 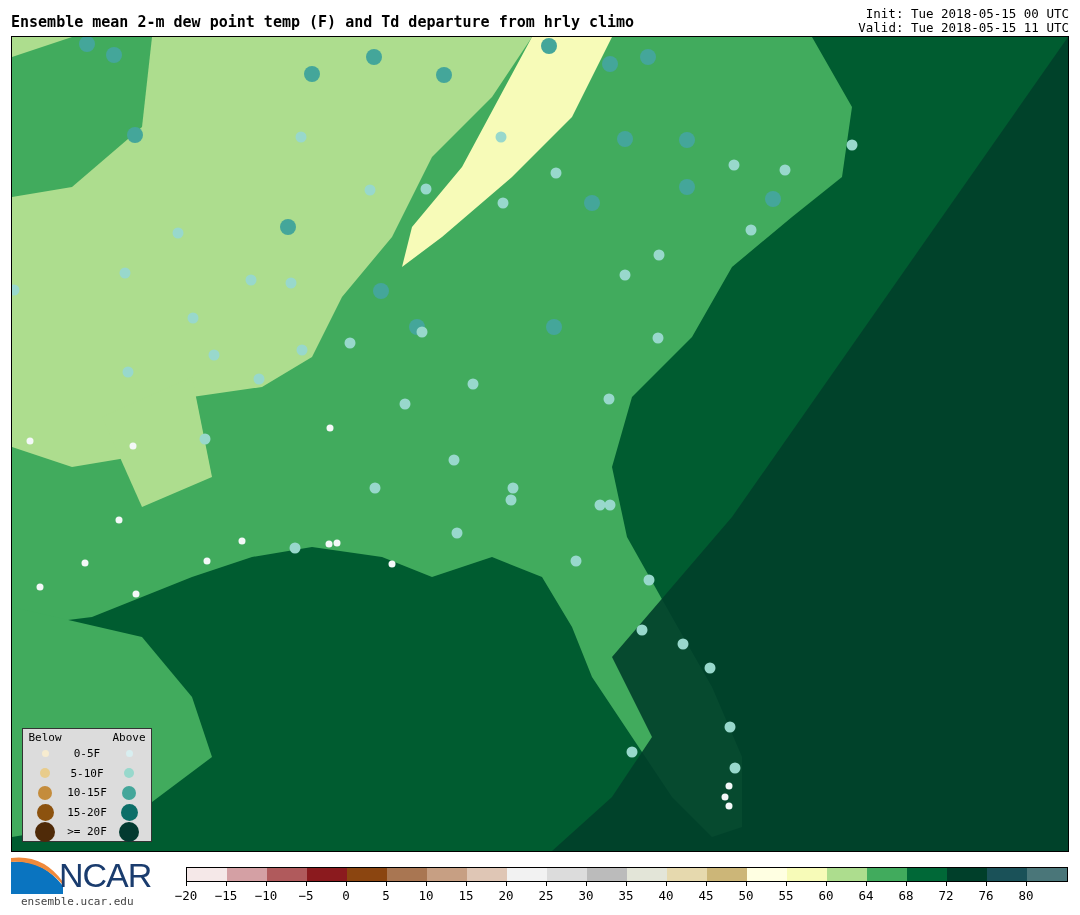 What do you see at coordinates (87, 773) in the screenshot?
I see `legend-label: 5-10F` at bounding box center [87, 773].